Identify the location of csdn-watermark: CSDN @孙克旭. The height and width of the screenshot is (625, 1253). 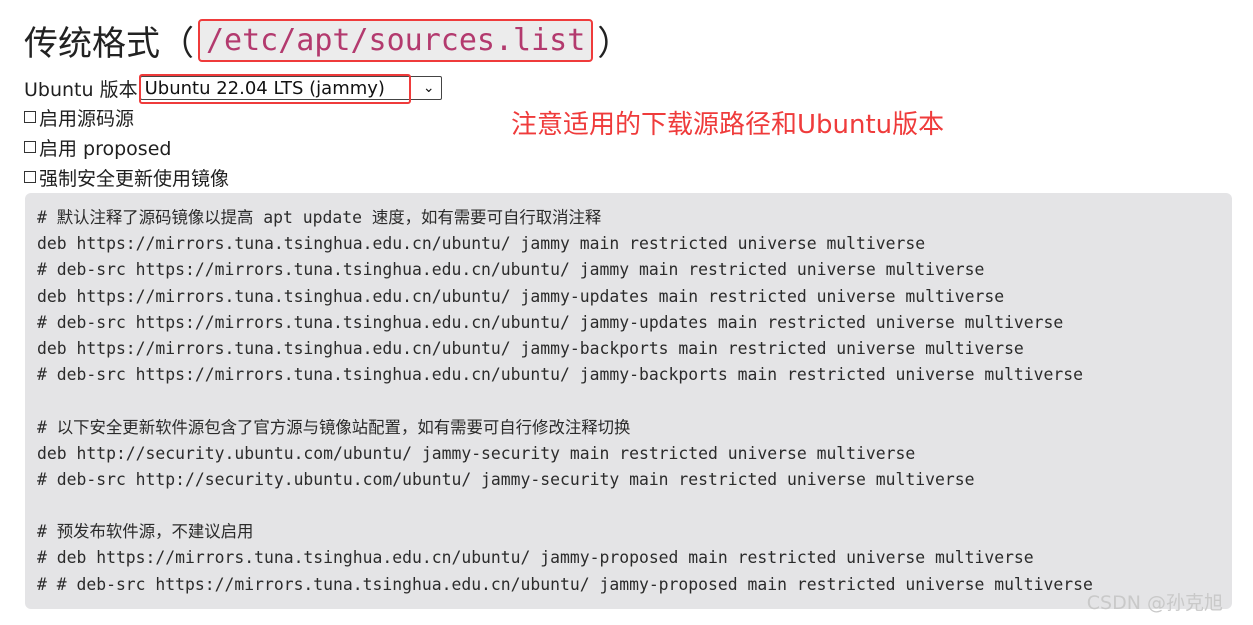
(1154, 603).